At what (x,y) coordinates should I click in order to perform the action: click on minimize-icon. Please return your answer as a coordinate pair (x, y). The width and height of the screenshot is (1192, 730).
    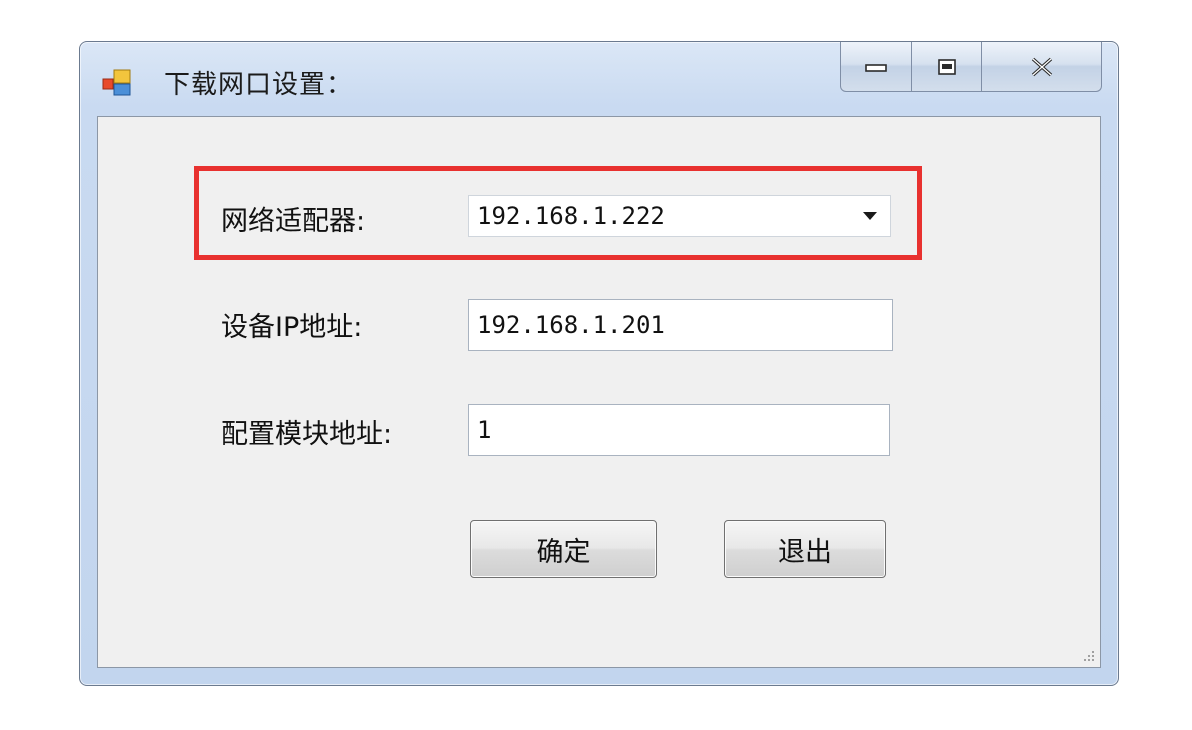
    Looking at the image, I should click on (876, 67).